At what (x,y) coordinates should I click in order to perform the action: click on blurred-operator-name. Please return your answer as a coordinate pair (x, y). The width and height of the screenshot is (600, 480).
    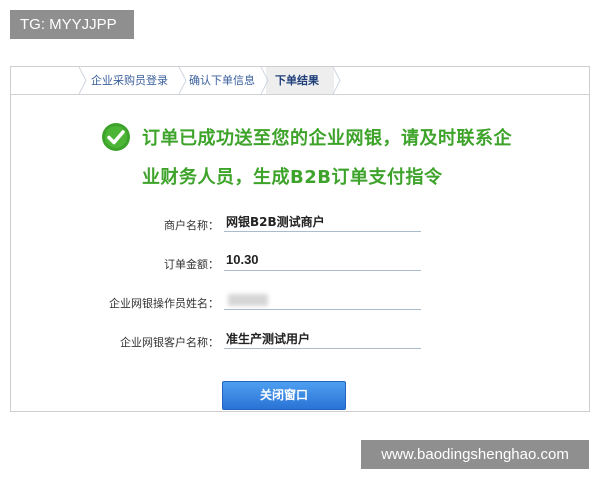
    Looking at the image, I should click on (248, 300).